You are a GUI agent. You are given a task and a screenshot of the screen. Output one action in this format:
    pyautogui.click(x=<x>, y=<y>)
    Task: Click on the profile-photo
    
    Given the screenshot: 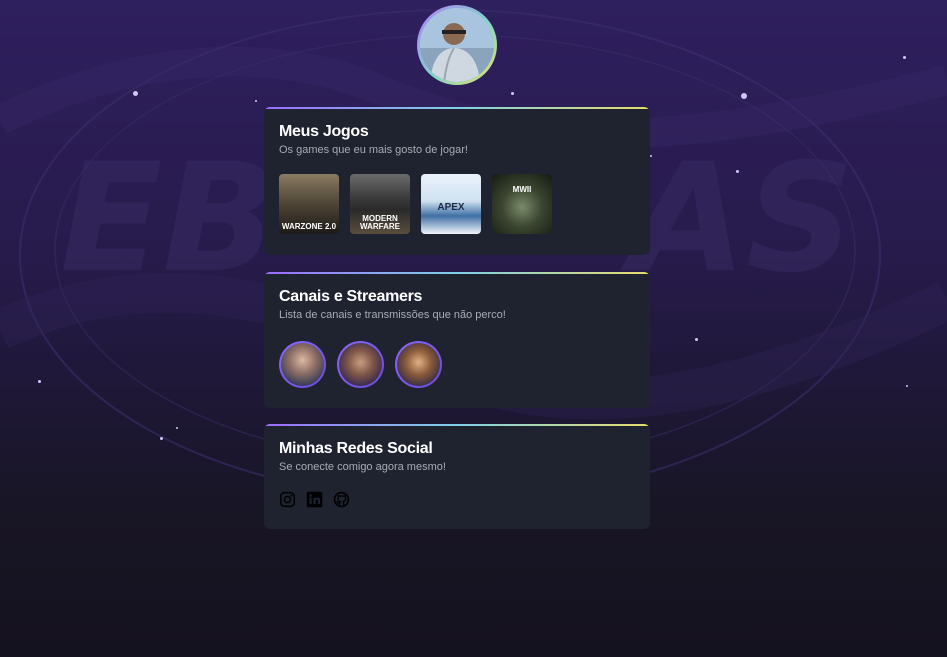 What is the action you would take?
    pyautogui.click(x=457, y=45)
    